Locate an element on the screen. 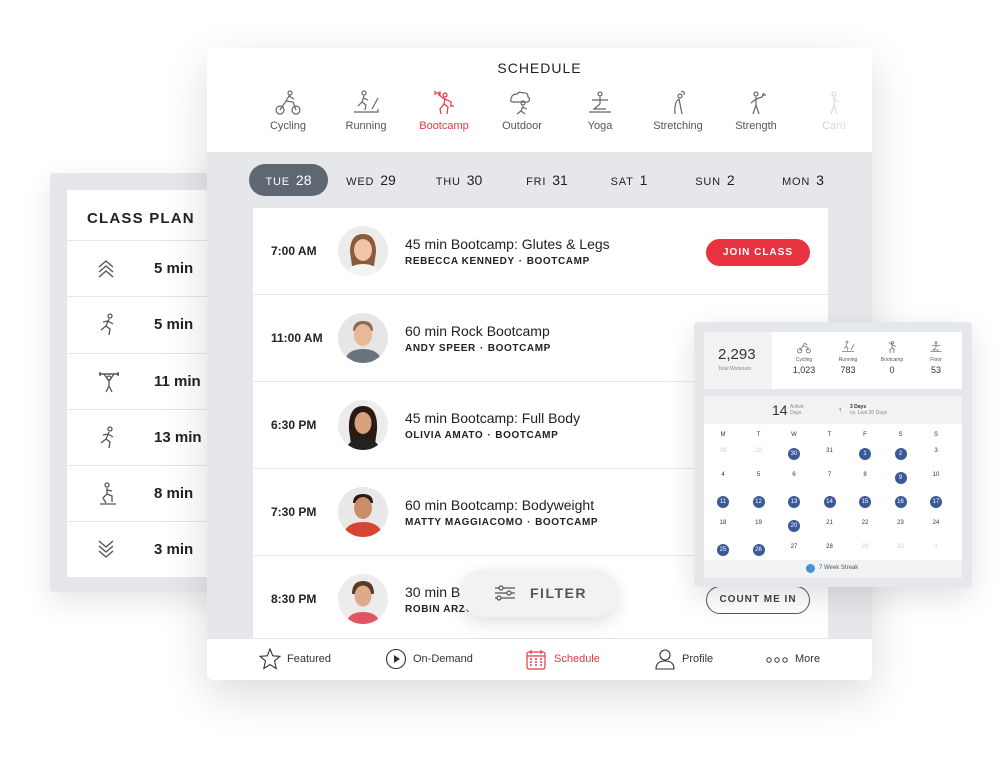  day-sun: SUN 2 is located at coordinates (715, 180).